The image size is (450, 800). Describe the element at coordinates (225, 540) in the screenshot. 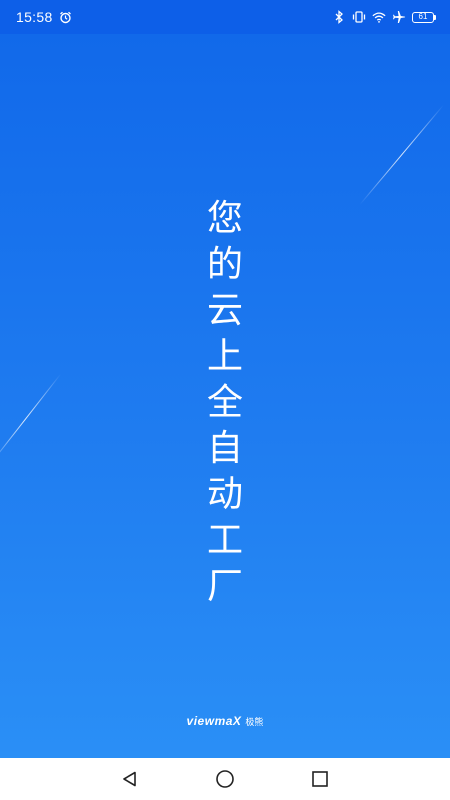

I see `slogan-char: 工` at that location.